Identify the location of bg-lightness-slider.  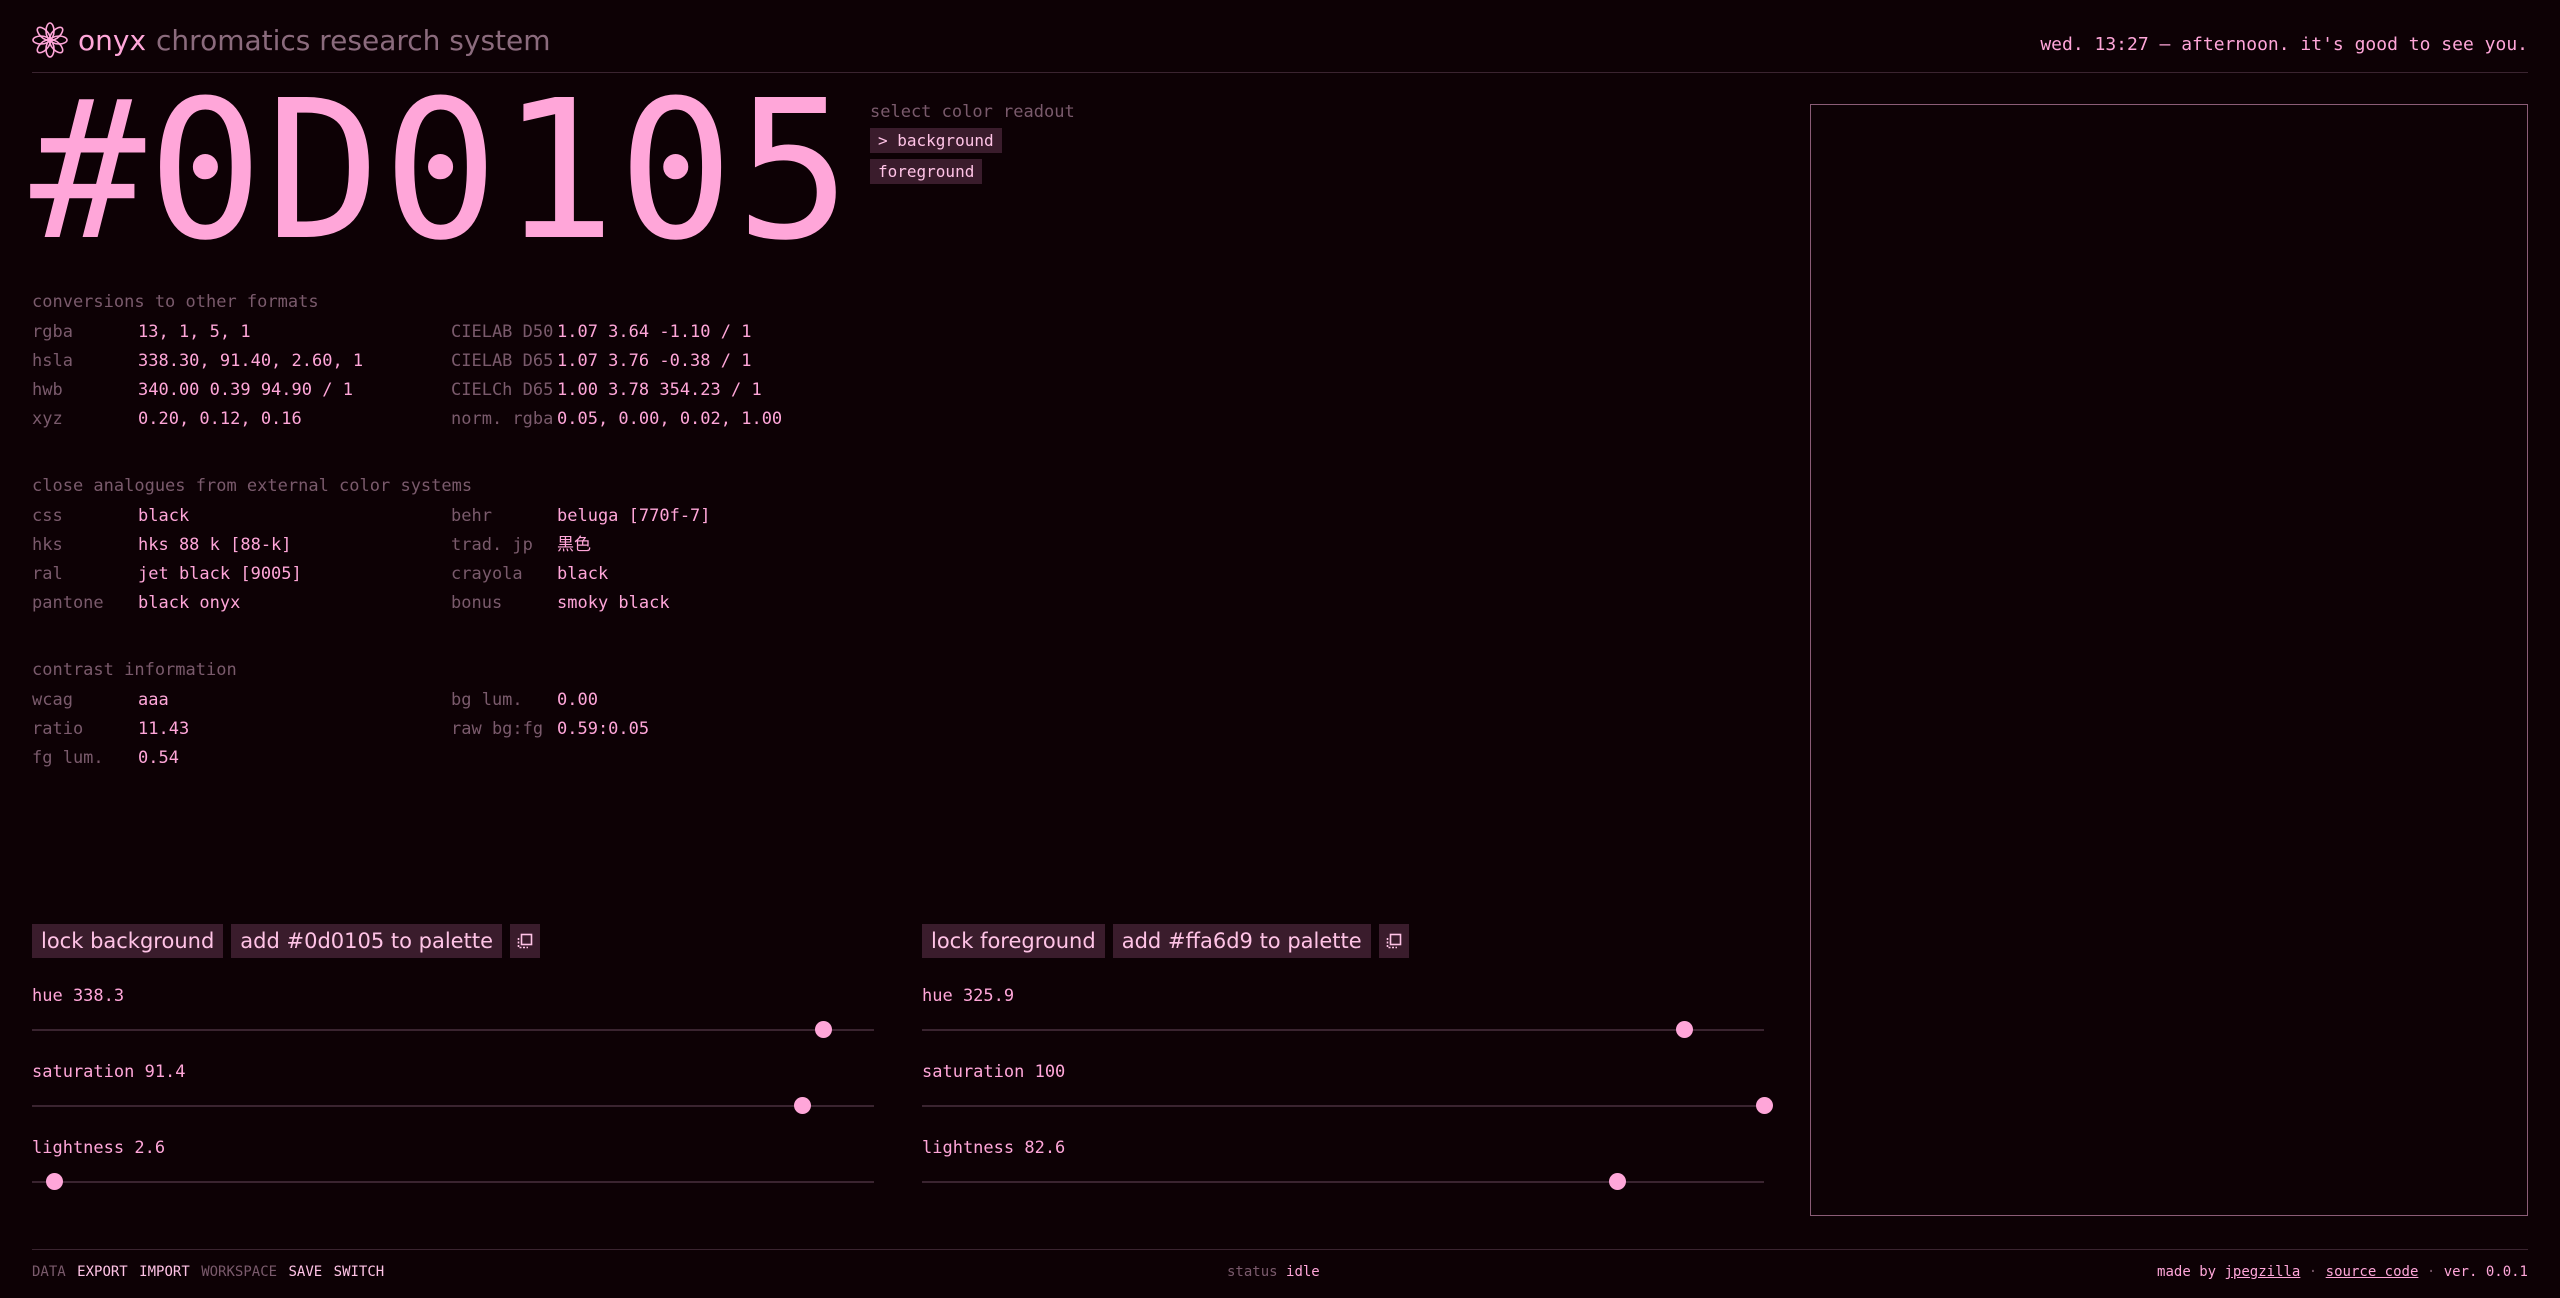
(453, 1181).